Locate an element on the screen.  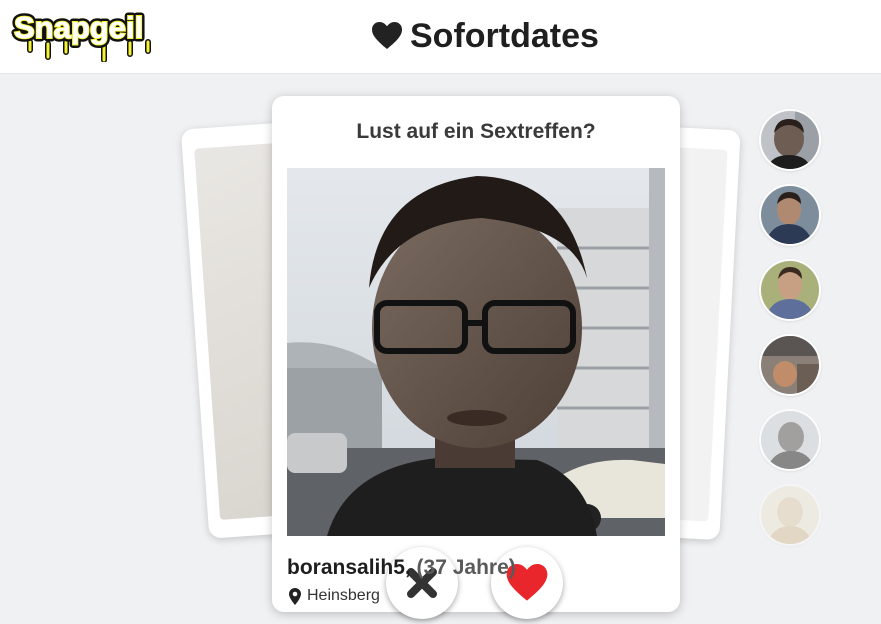
location-text: Heinsberg is located at coordinates (343, 595).